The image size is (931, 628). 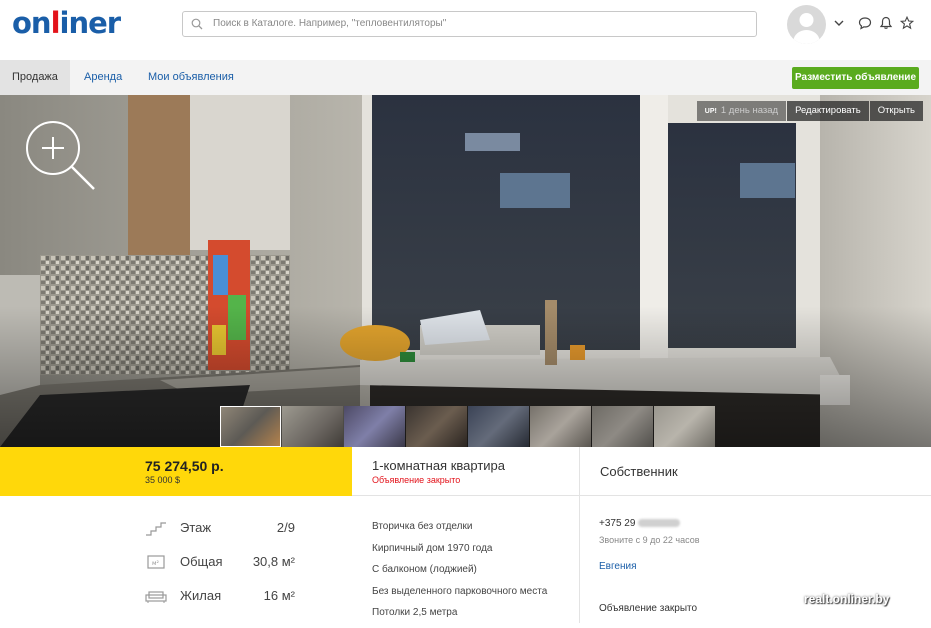 I want to click on area-icon: м², so click(x=156, y=562).